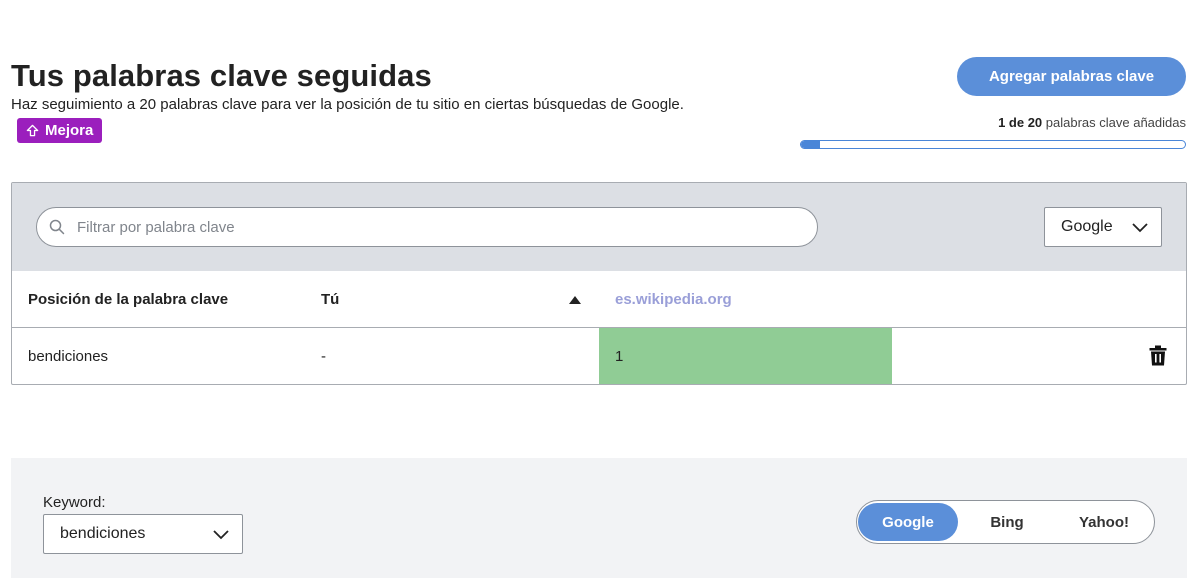 The image size is (1200, 578). Describe the element at coordinates (69, 130) in the screenshot. I see `upgrade-badge-label: Mejora` at that location.